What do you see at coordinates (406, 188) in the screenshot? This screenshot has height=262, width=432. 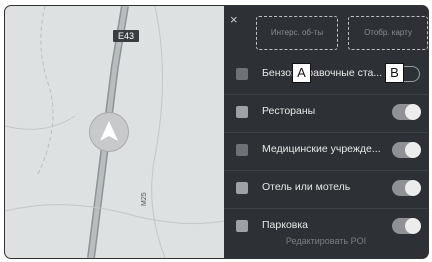 I see `poi-toggle-hotel` at bounding box center [406, 188].